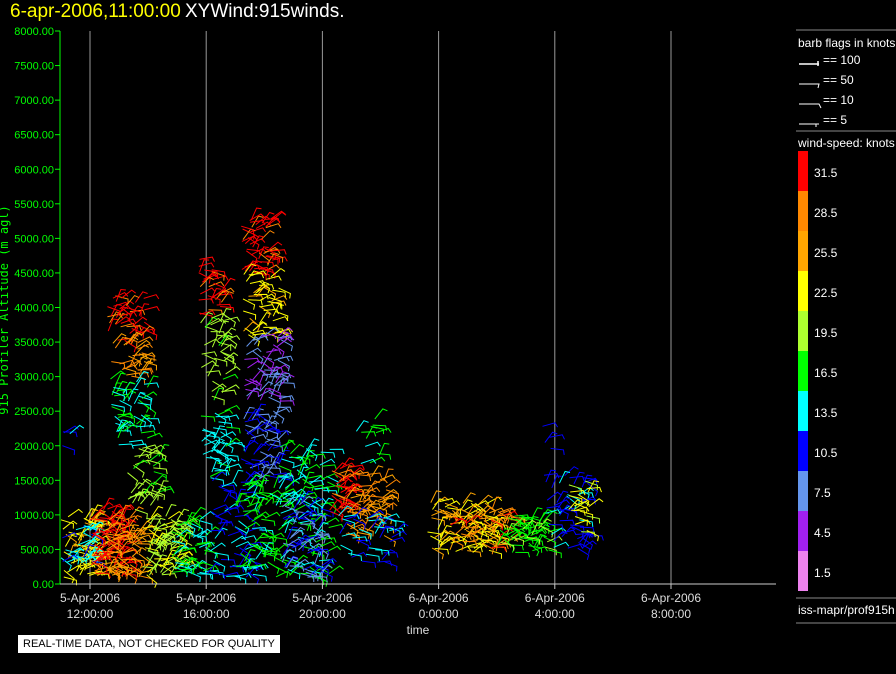 The image size is (896, 674). Describe the element at coordinates (809, 63) in the screenshot. I see `barb-100-icon` at that location.